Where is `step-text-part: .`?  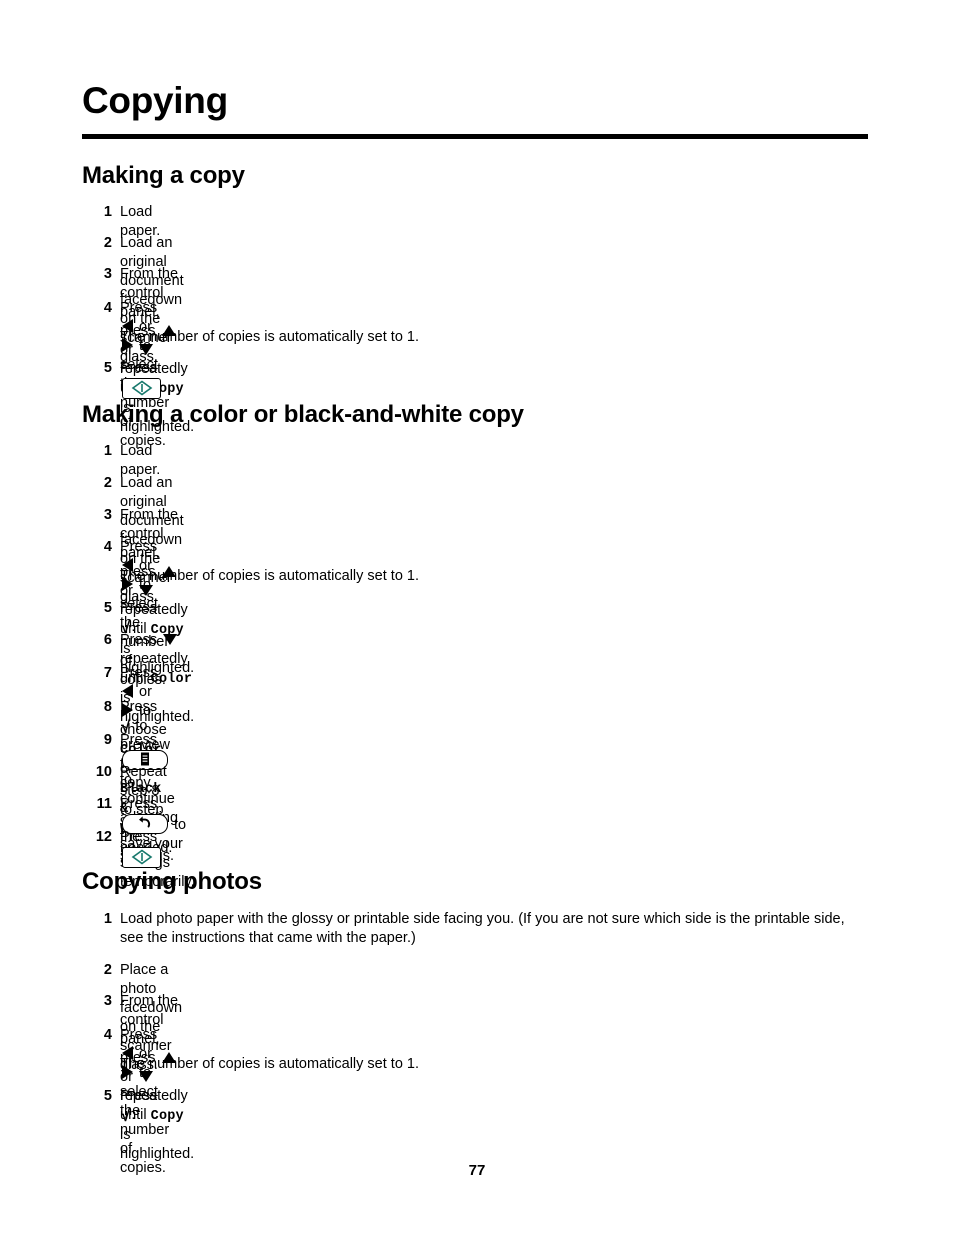
step-text-part: . is located at coordinates (133, 1115).